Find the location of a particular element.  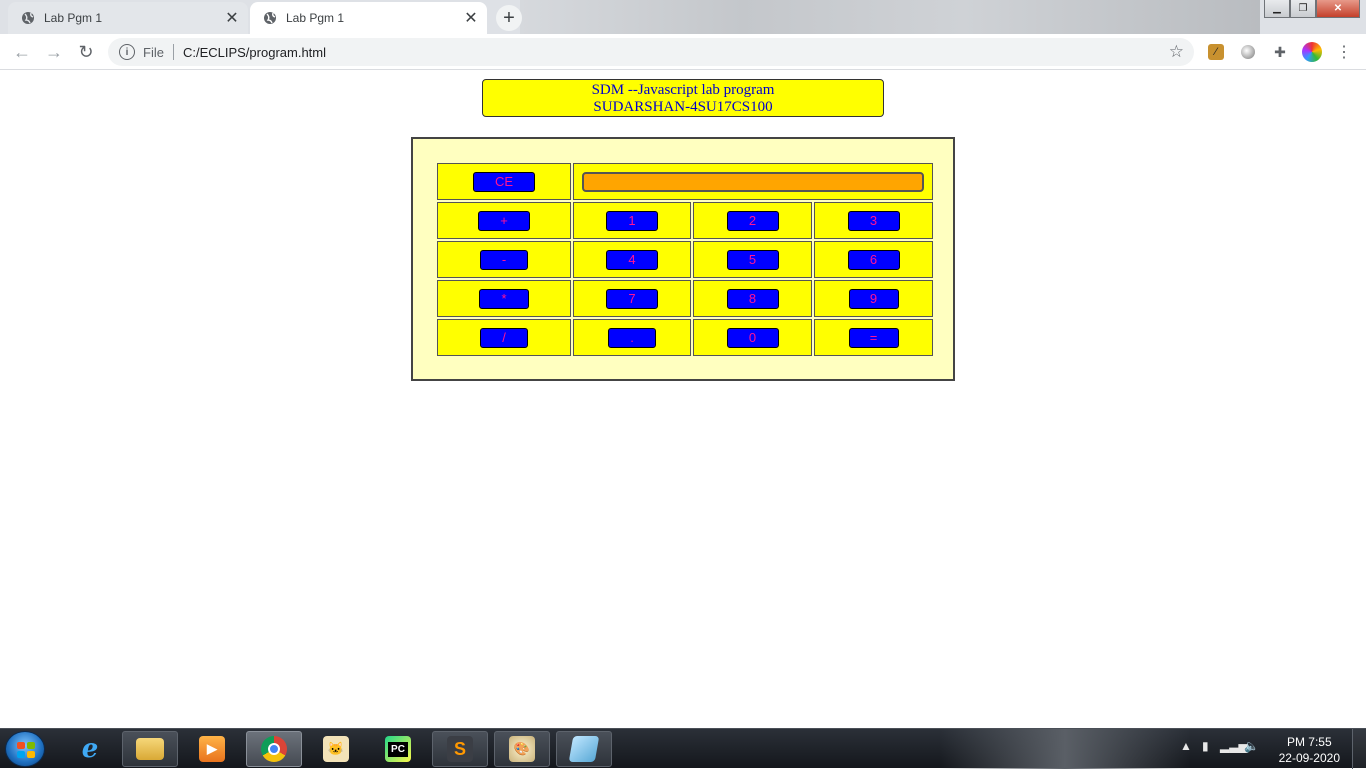

pycharm-icon: PC is located at coordinates (398, 749).